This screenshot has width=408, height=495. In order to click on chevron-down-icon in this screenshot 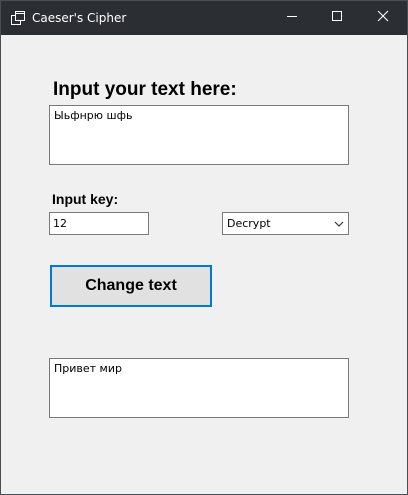, I will do `click(339, 224)`.